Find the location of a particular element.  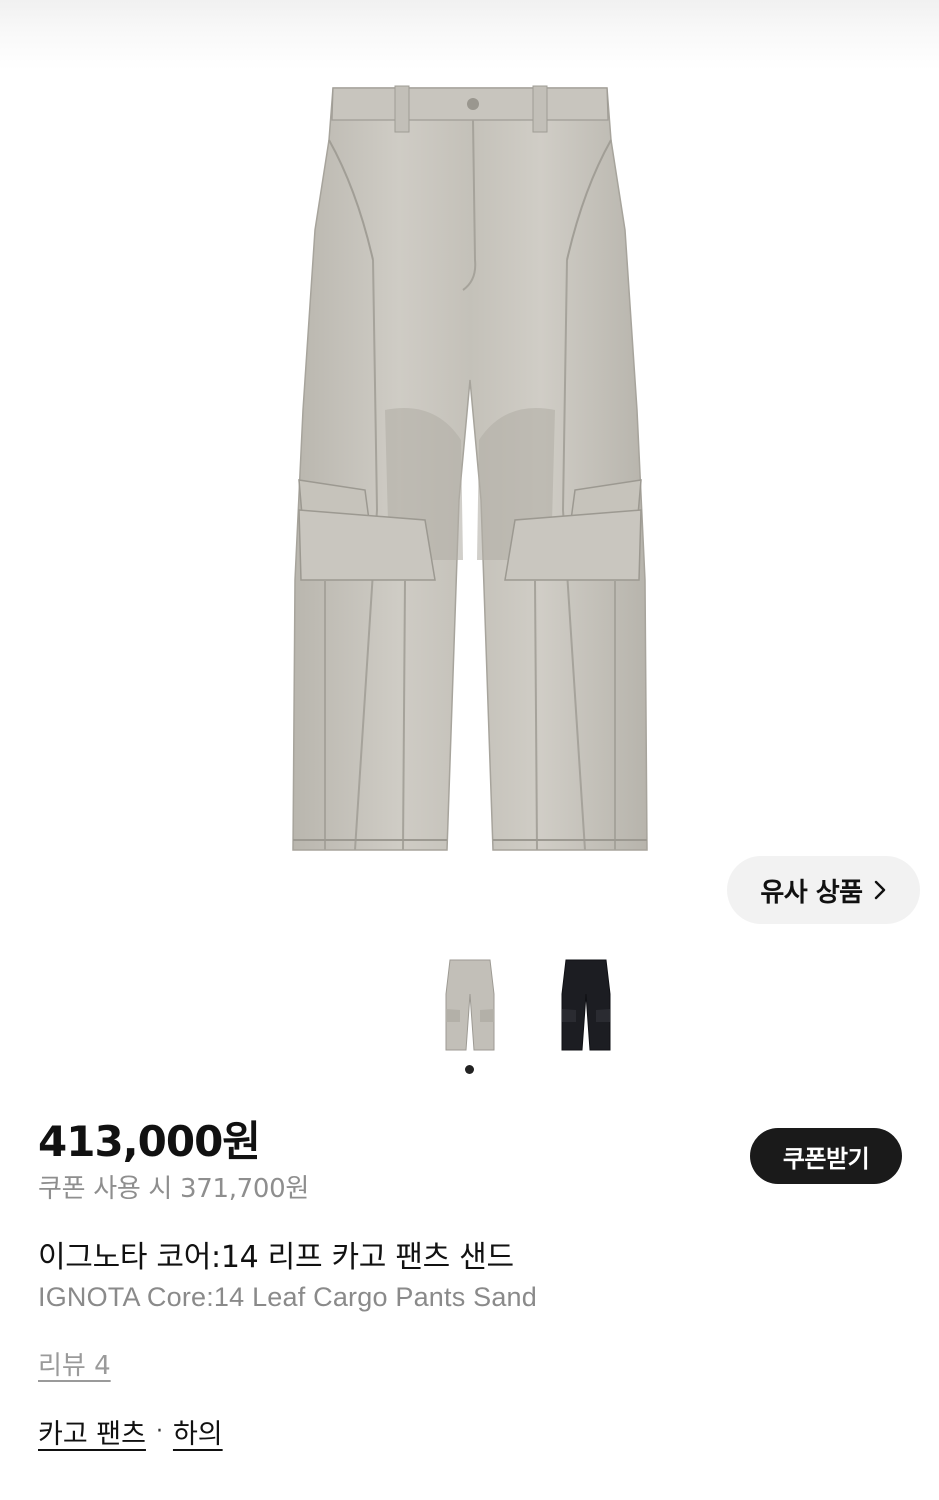

thumbnail-strip is located at coordinates (469, 1005).